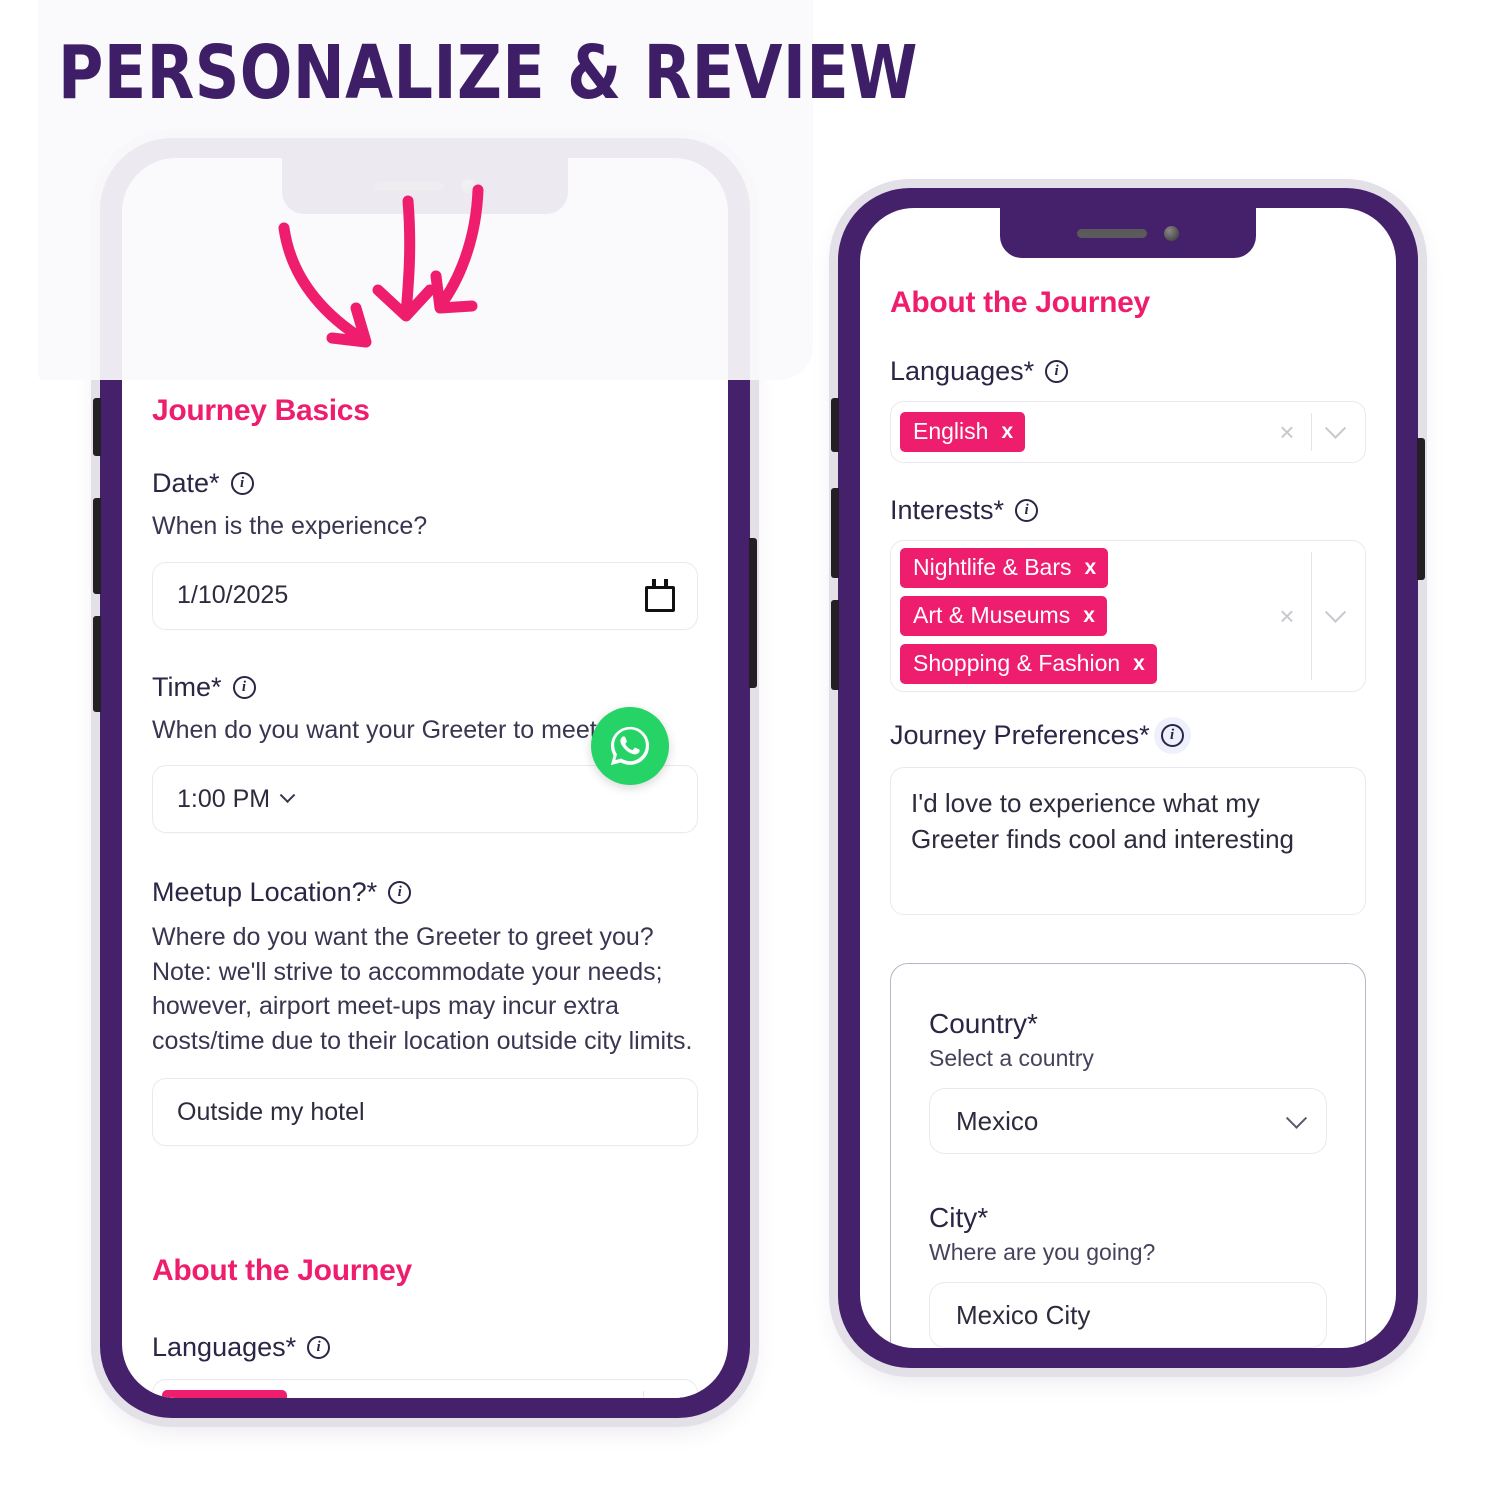 The image size is (1500, 1500). Describe the element at coordinates (951, 431) in the screenshot. I see `tag-label: English` at that location.